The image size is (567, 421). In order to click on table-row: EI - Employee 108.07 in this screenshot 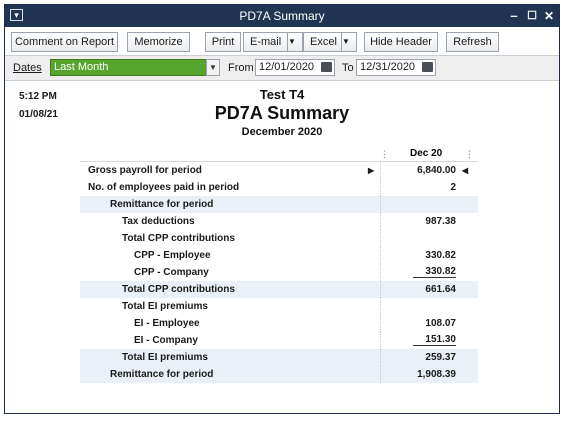, I will do `click(279, 323)`.